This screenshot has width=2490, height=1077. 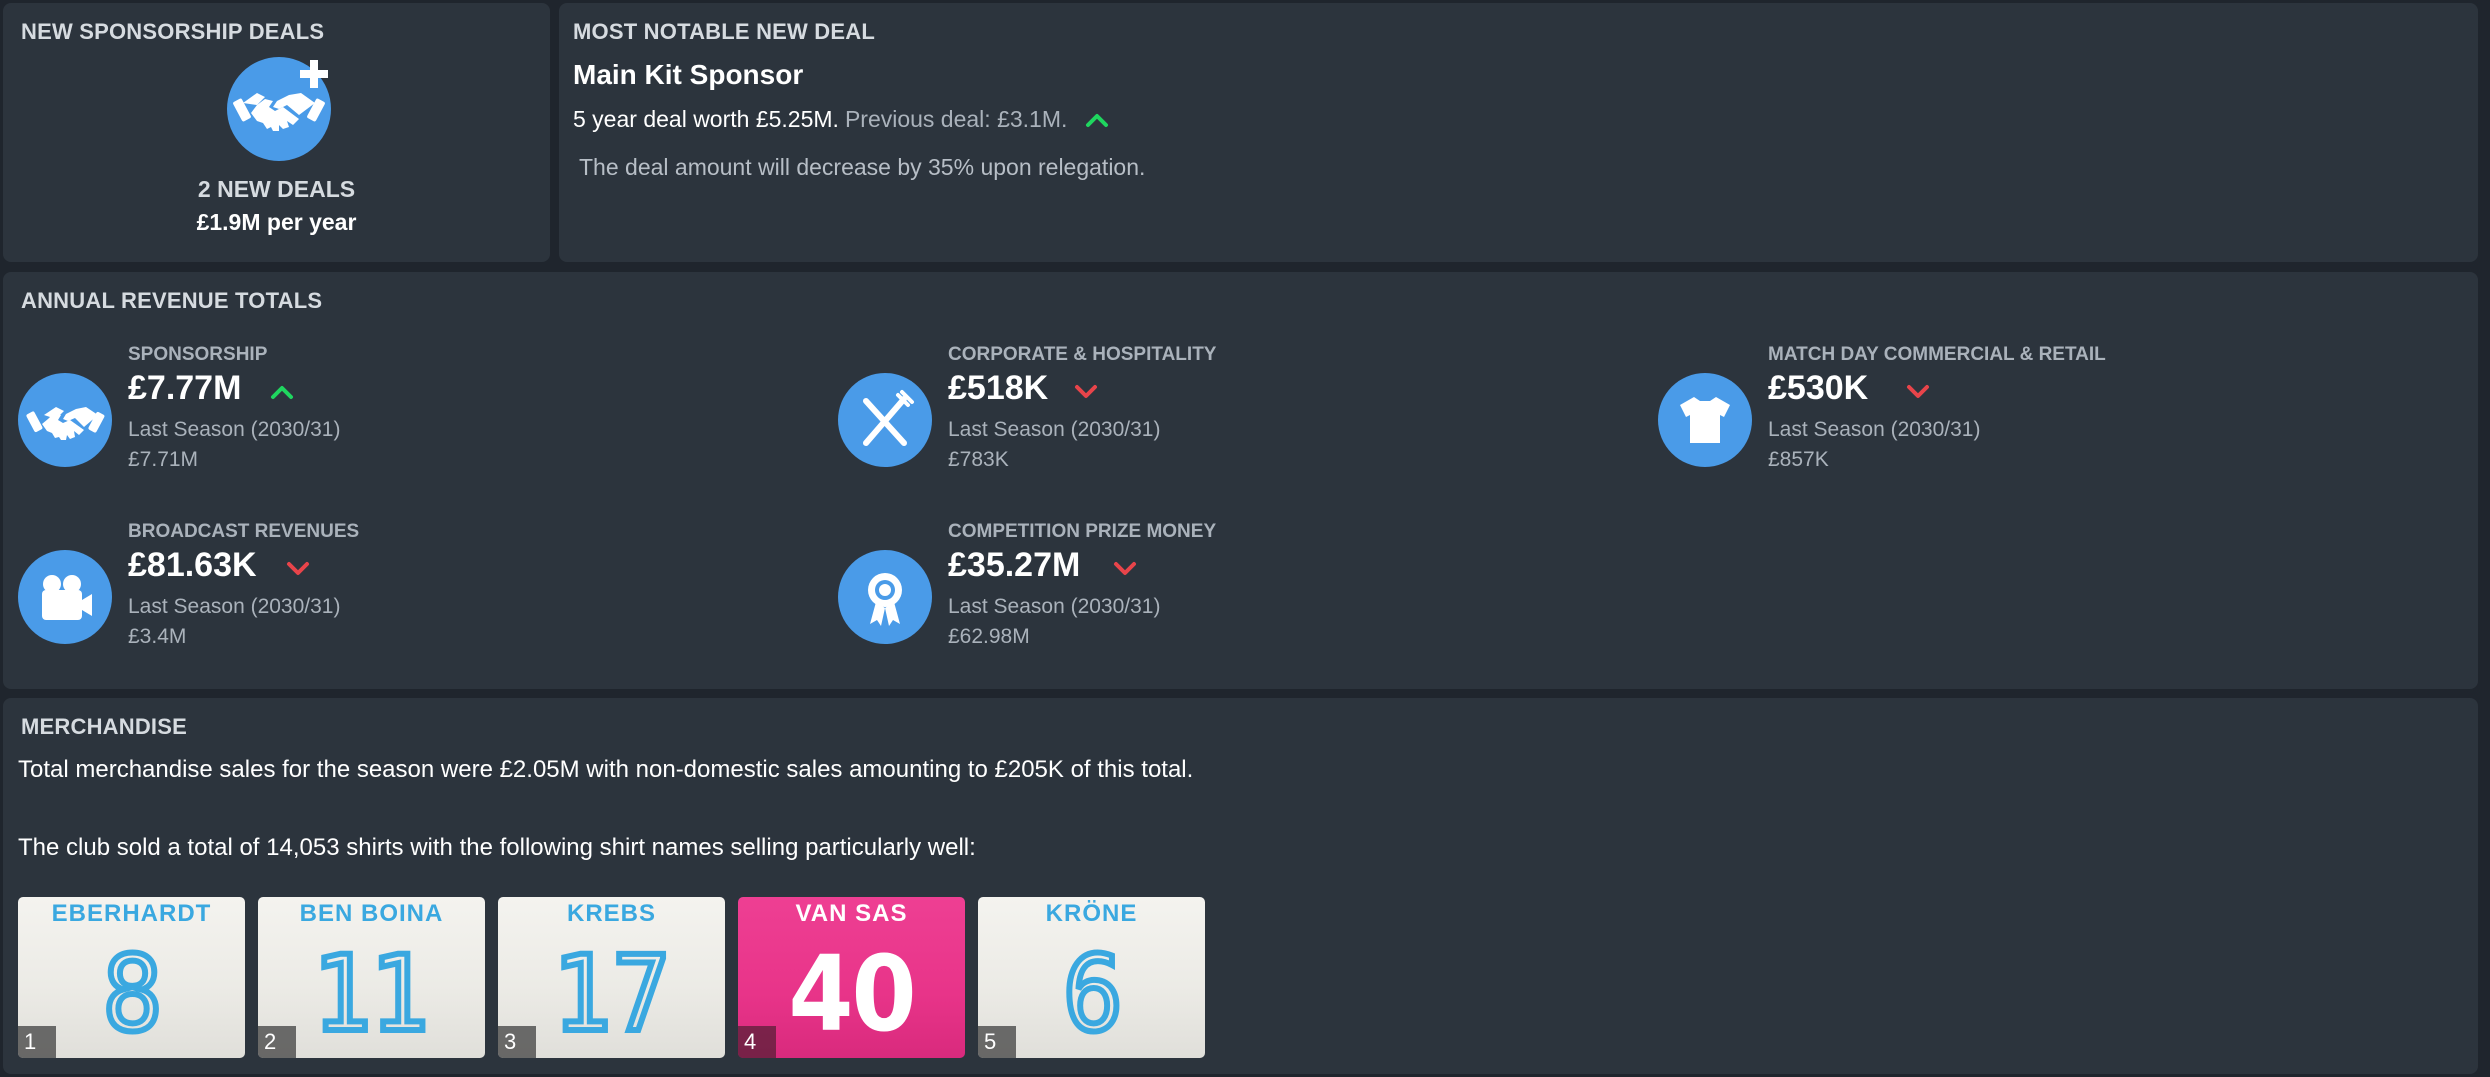 What do you see at coordinates (244, 531) in the screenshot?
I see `revenue-label: BROADCAST REVENUES` at bounding box center [244, 531].